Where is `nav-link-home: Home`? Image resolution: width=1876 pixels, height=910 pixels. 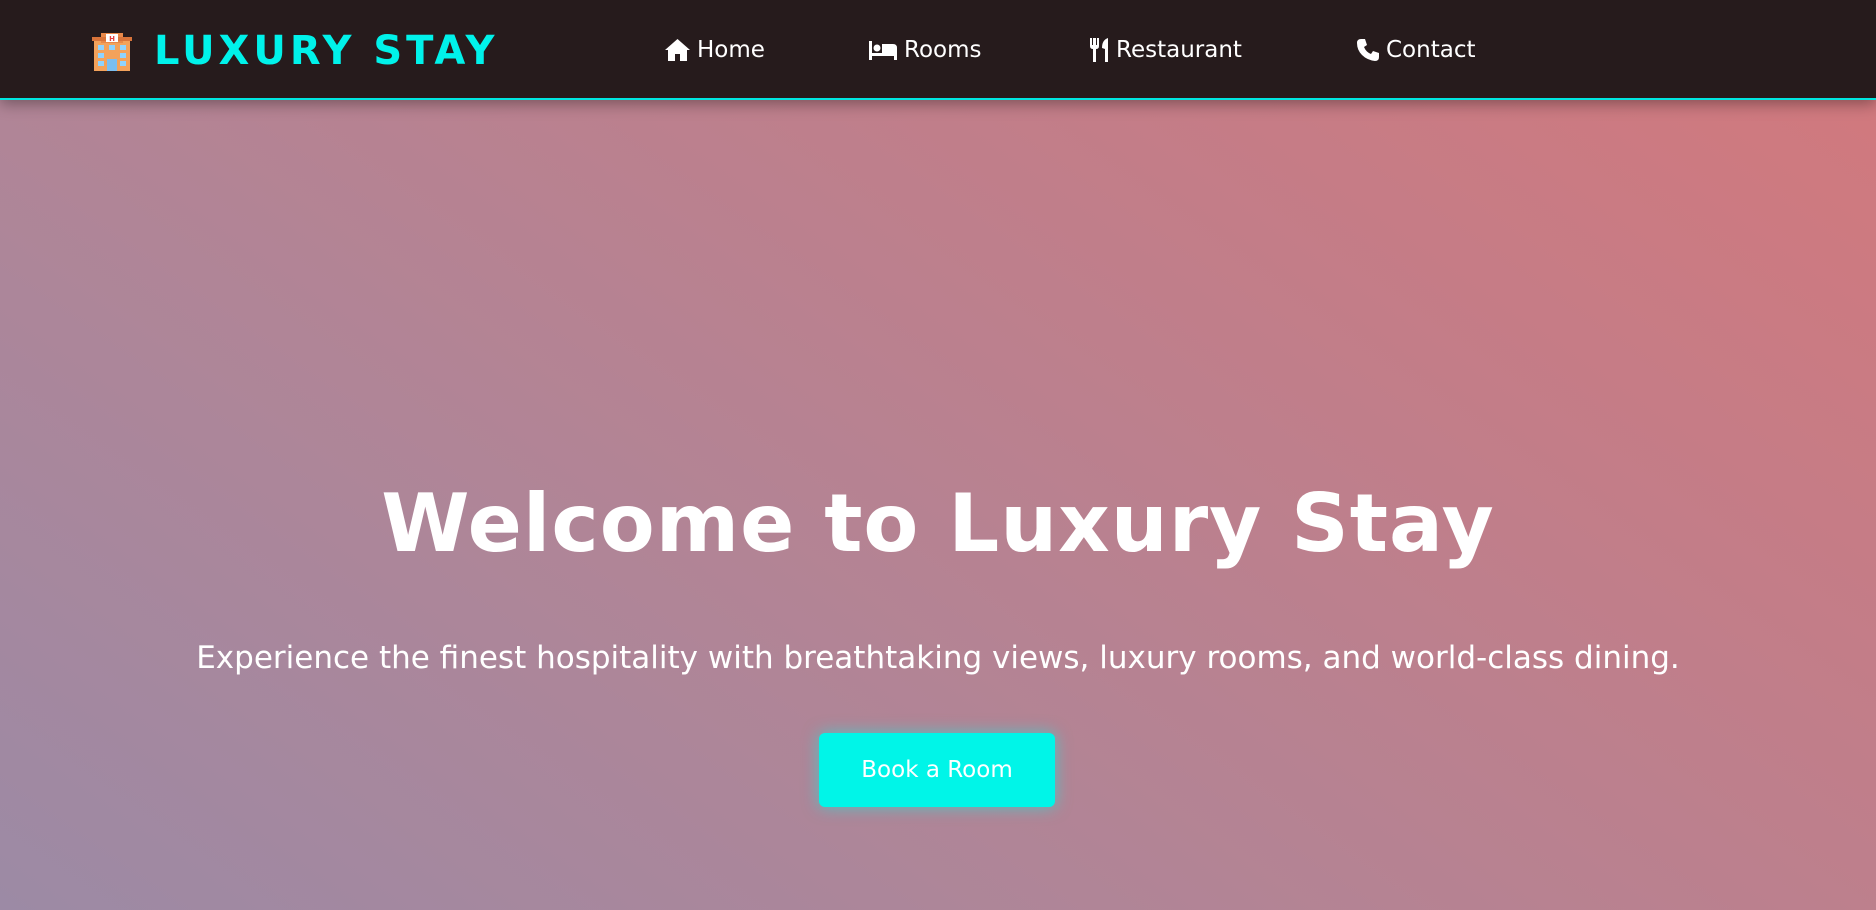
nav-link-home: Home is located at coordinates (714, 50).